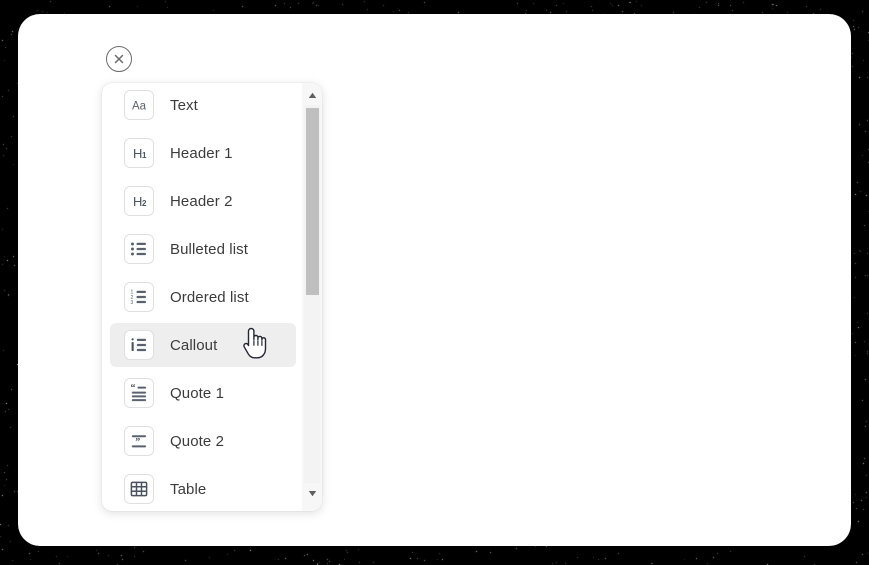 The width and height of the screenshot is (869, 565). Describe the element at coordinates (139, 489) in the screenshot. I see `table-grid-icon` at that location.